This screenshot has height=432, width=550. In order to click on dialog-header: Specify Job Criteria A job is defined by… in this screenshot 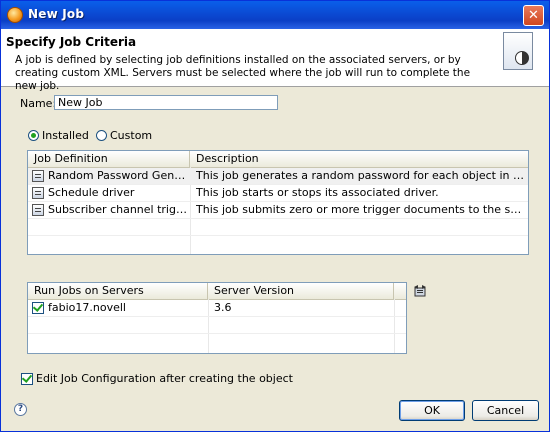, I will do `click(275, 60)`.